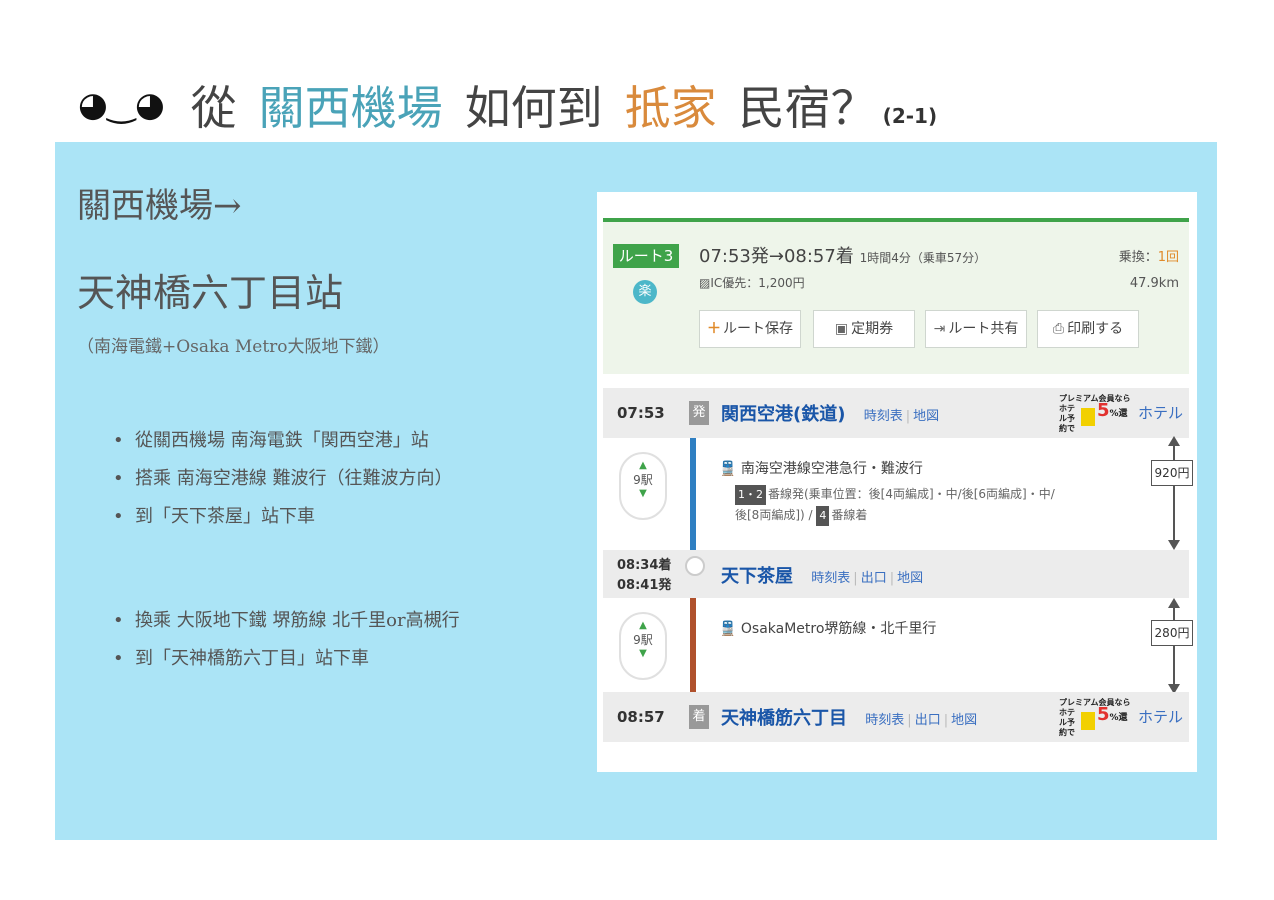 Image resolution: width=1274 pixels, height=900 pixels. Describe the element at coordinates (752, 283) in the screenshot. I see `ic-fare: ▨IC優先：1,200円` at that location.